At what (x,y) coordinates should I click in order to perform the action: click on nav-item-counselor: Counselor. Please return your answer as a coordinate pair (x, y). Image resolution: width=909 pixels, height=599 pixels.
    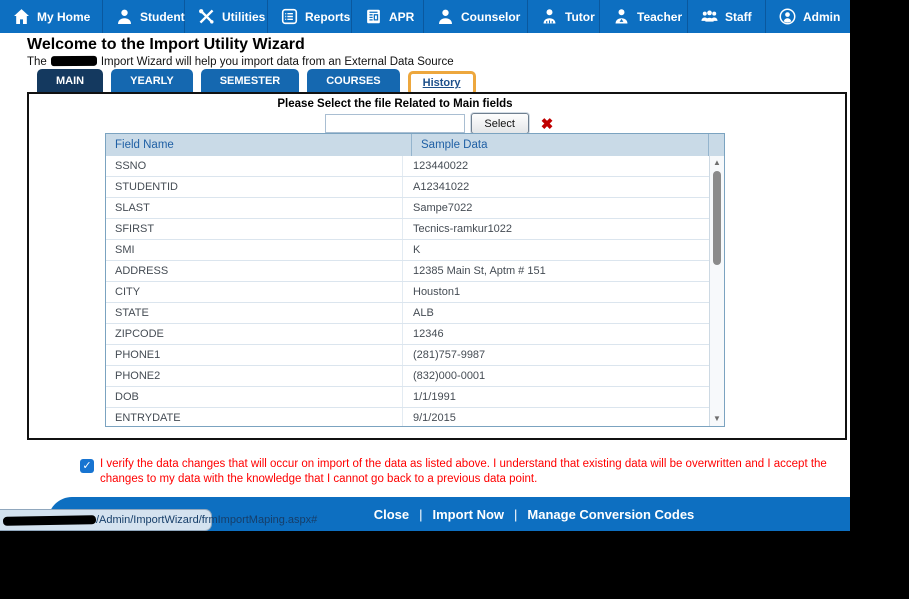
    Looking at the image, I should click on (476, 16).